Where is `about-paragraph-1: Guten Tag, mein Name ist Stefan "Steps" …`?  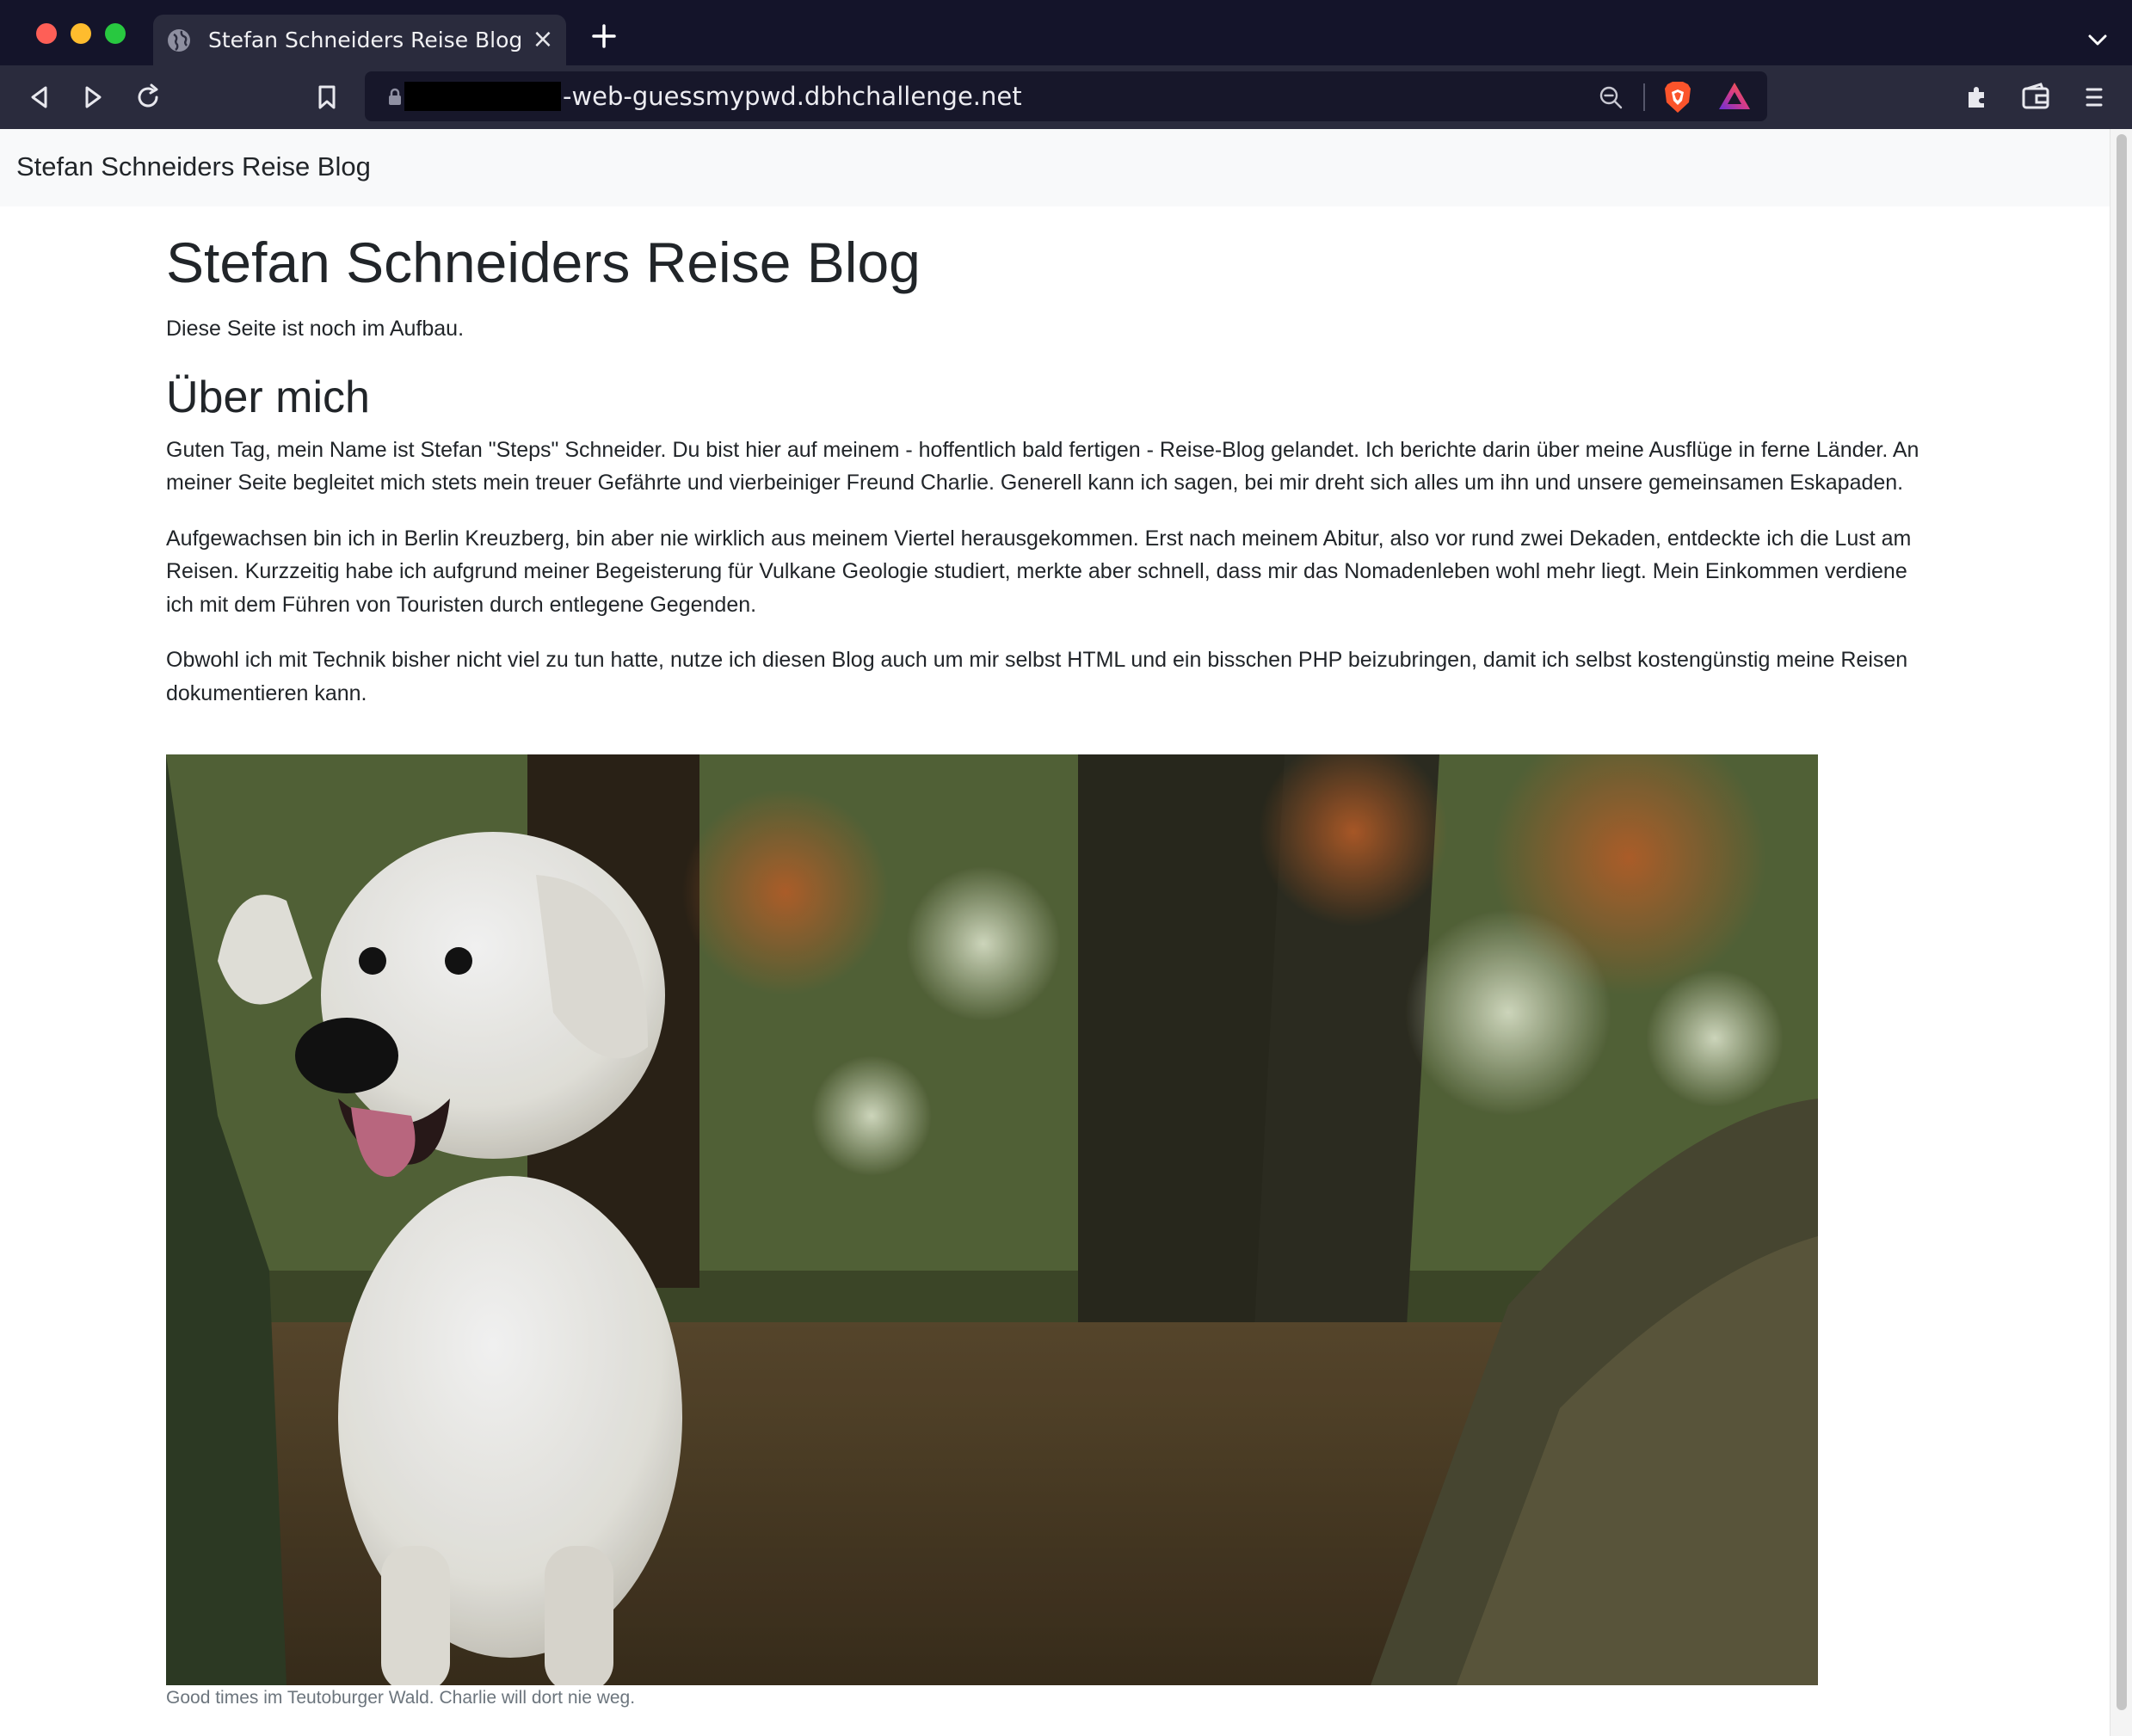 about-paragraph-1: Guten Tag, mein Name ist Stefan "Steps" … is located at coordinates (1042, 466).